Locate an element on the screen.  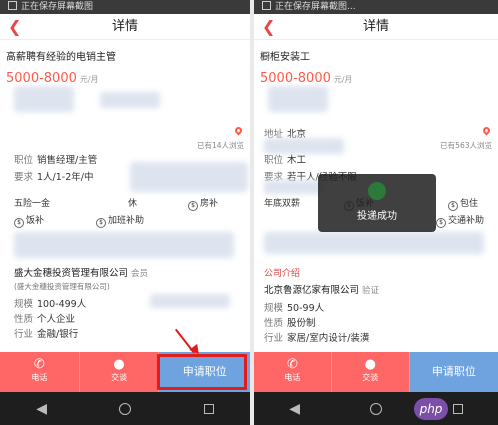
requirement-value: 1人/1-2年/中 is located at coordinates (65, 177).